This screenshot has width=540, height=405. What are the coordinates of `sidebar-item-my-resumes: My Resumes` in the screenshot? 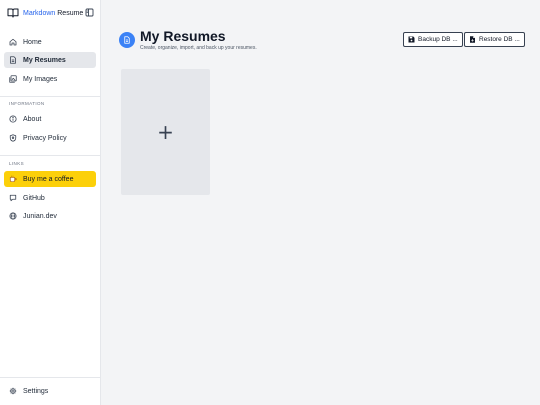 It's located at (50, 60).